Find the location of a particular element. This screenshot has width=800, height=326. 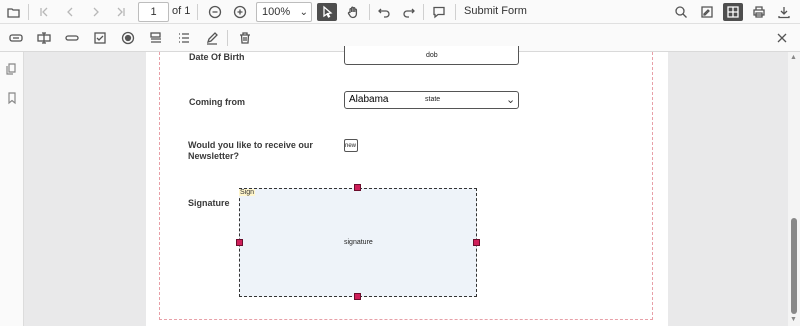

last-page-icon is located at coordinates (121, 12).